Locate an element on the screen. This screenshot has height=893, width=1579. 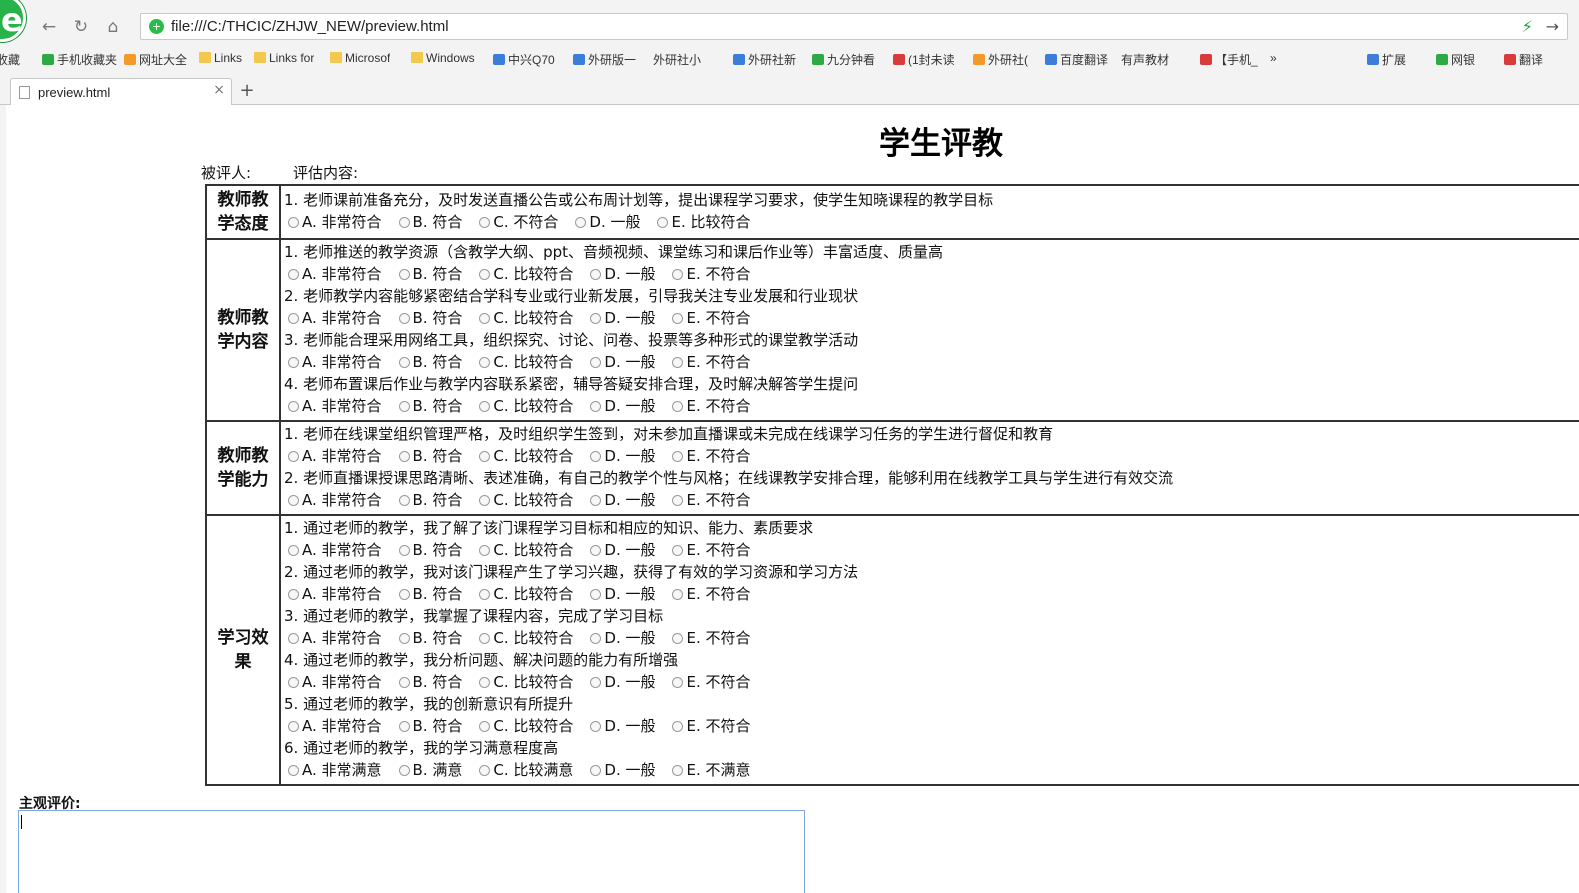
new-tab-button: + is located at coordinates (247, 91).